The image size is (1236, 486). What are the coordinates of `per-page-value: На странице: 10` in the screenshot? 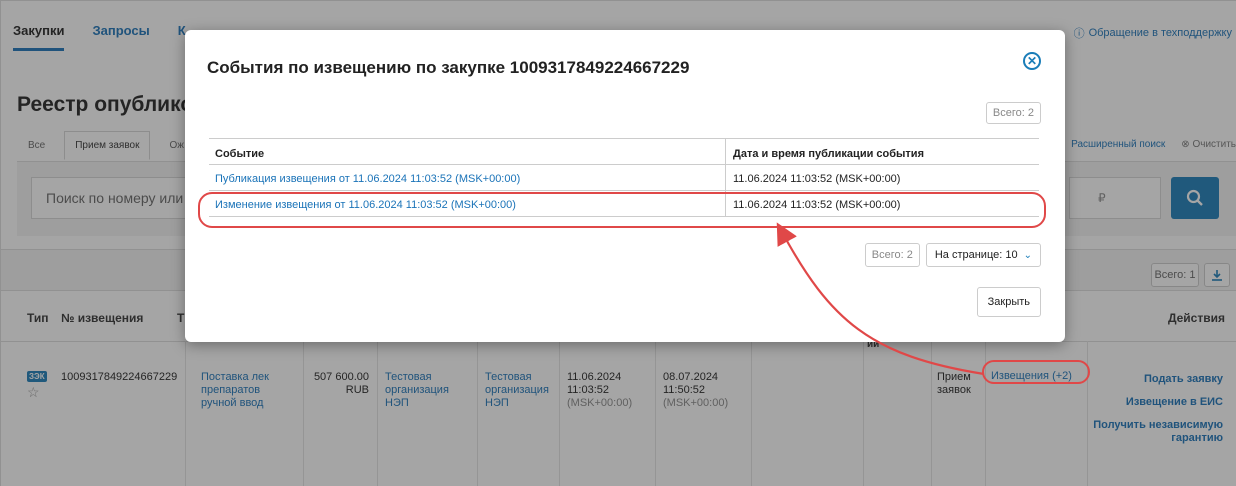 It's located at (976, 255).